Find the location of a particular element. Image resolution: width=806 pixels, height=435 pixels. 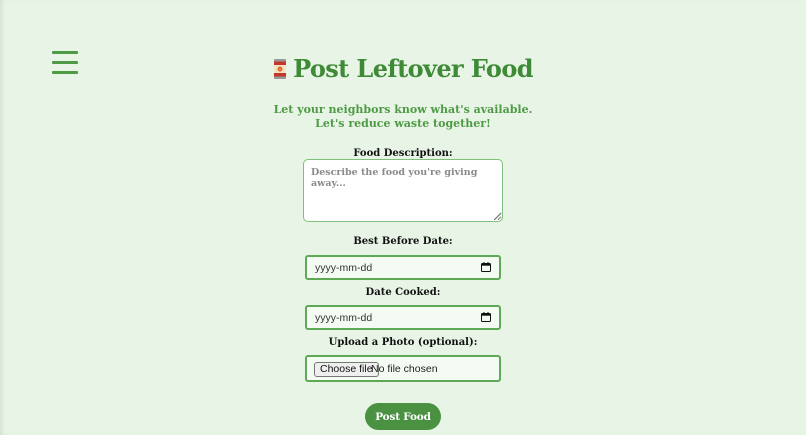

page-title: Post Leftover Food is located at coordinates (403, 70).